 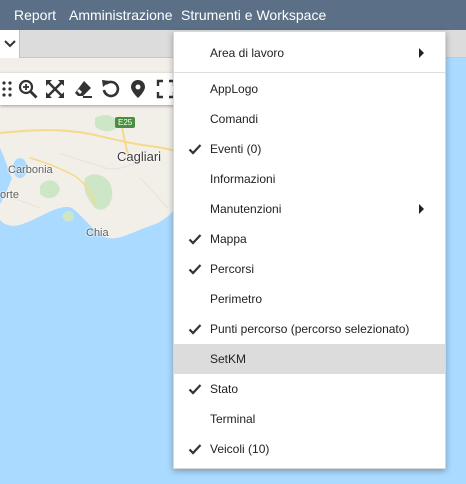 What do you see at coordinates (120, 15) in the screenshot?
I see `menu-amministrazione: Amministrazione` at bounding box center [120, 15].